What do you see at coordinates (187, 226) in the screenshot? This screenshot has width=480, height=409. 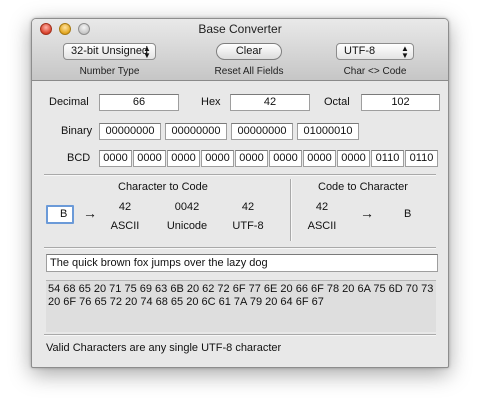 I see `unicode-label: Unicode` at bounding box center [187, 226].